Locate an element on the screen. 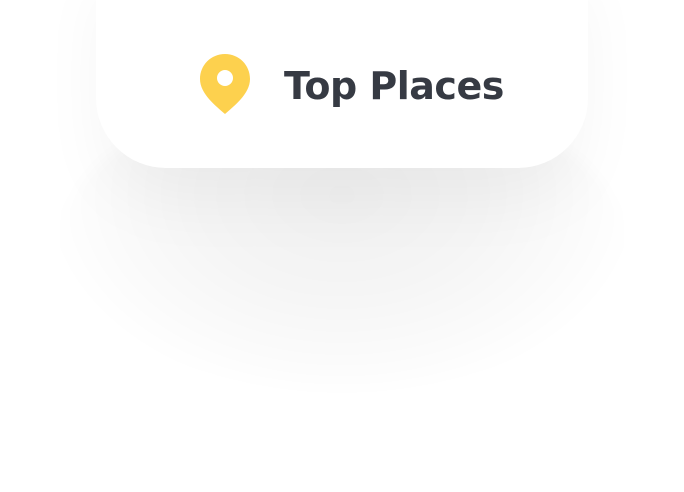 This screenshot has width=684, height=492. map-pin-icon is located at coordinates (225, 84).